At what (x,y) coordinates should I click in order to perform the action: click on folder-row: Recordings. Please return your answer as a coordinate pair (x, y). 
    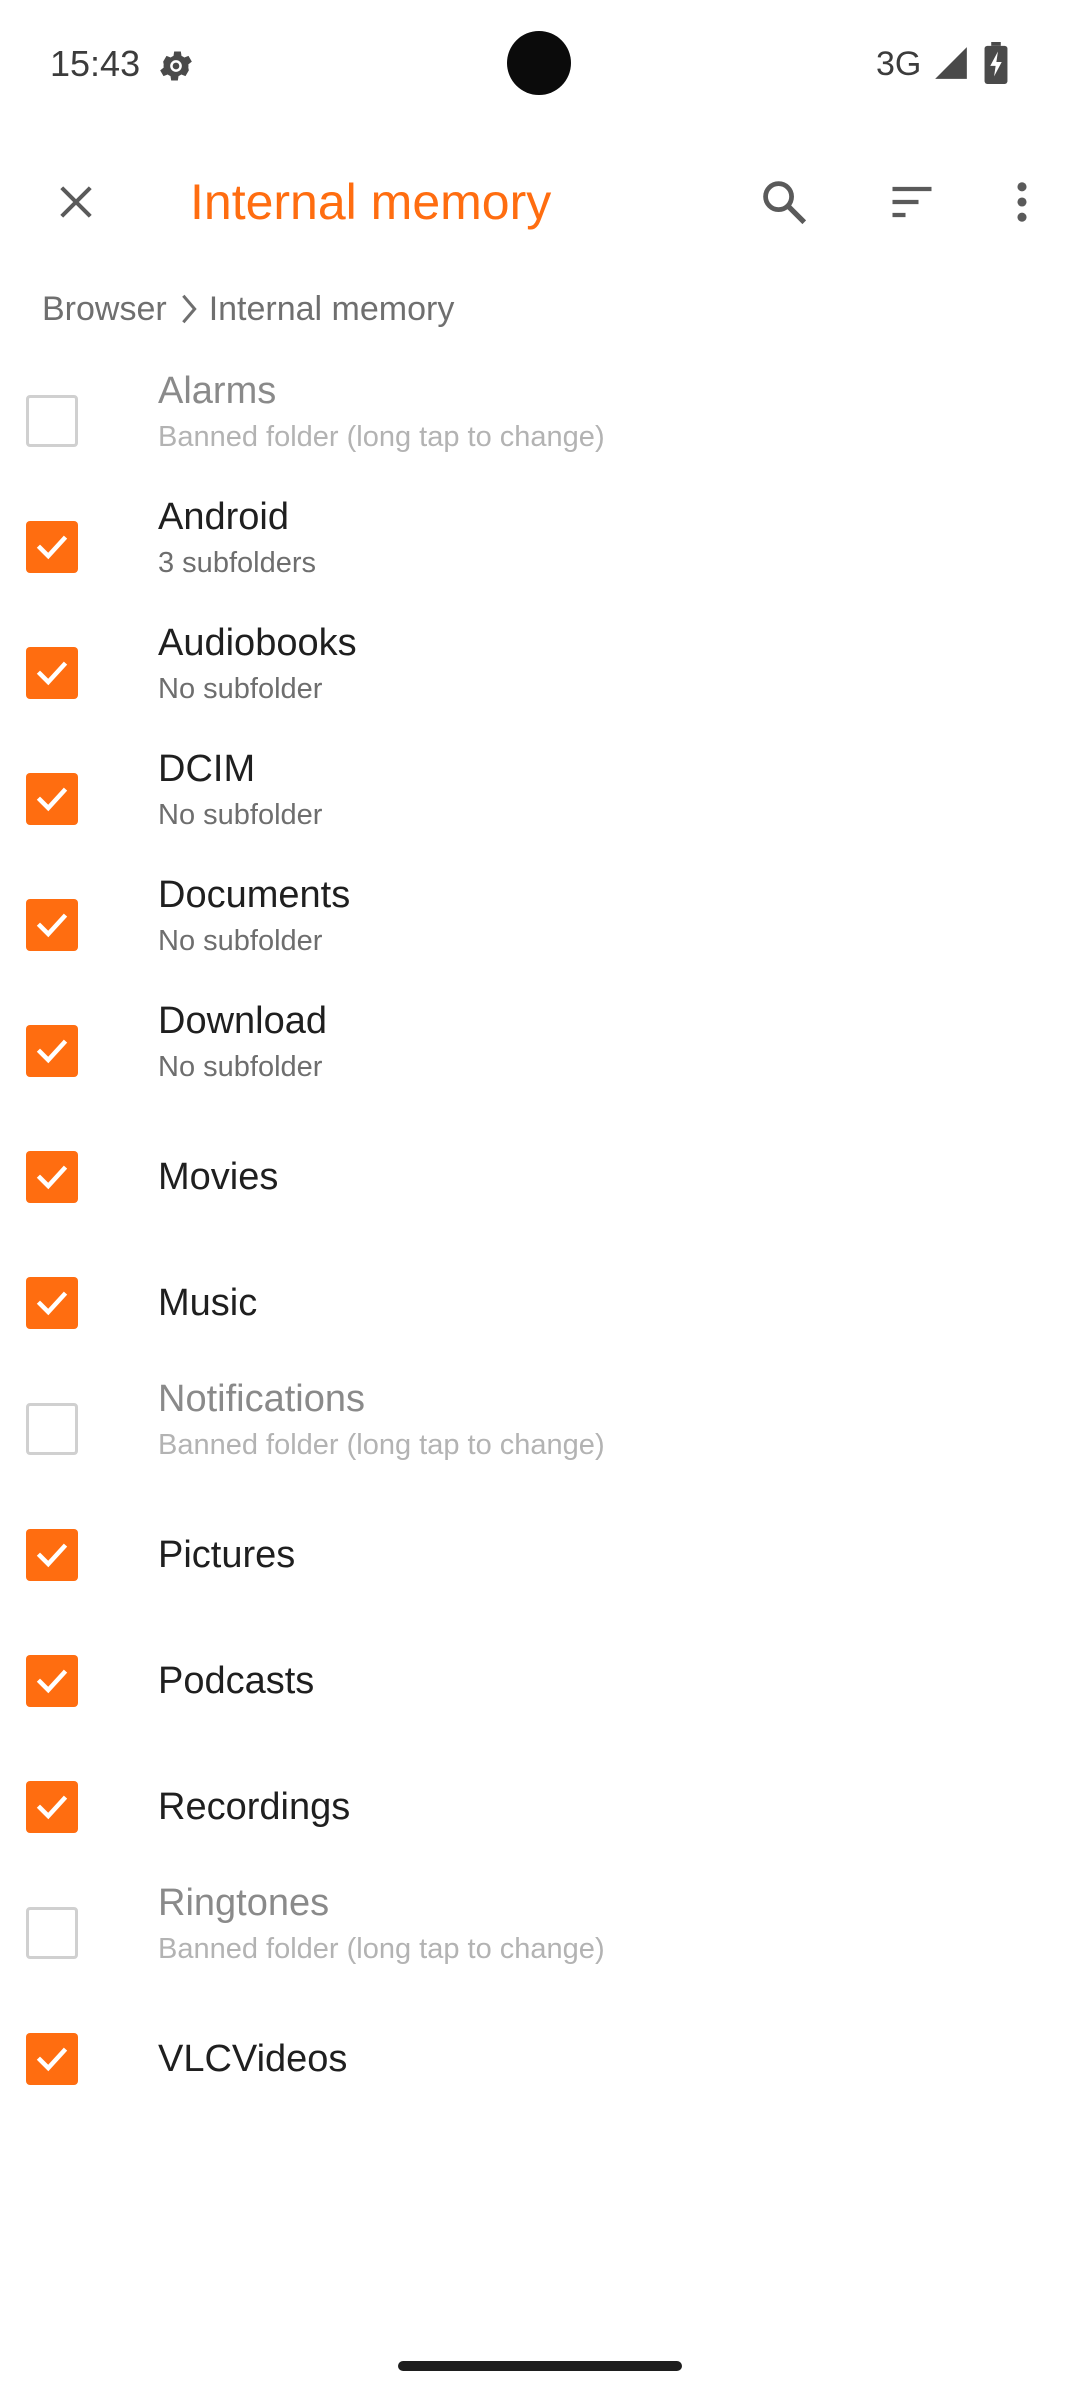
    Looking at the image, I should click on (540, 1807).